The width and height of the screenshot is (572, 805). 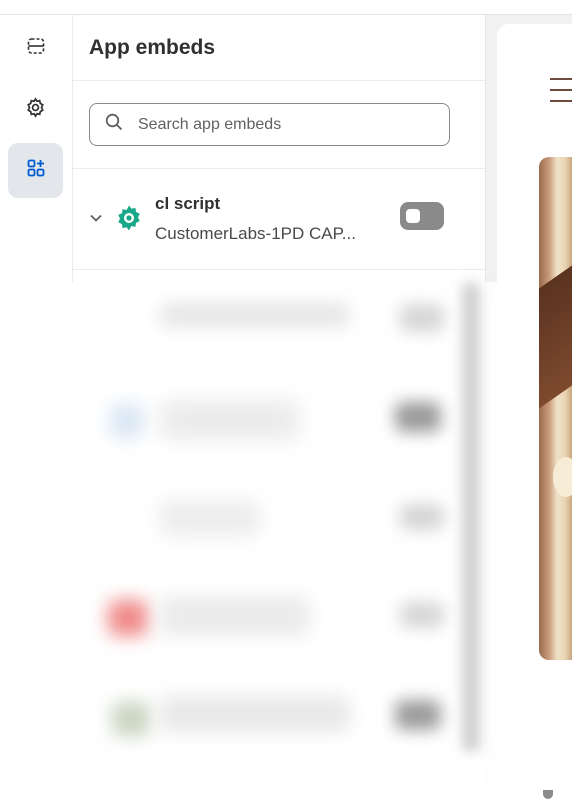 What do you see at coordinates (152, 47) in the screenshot?
I see `panel-title: App embeds` at bounding box center [152, 47].